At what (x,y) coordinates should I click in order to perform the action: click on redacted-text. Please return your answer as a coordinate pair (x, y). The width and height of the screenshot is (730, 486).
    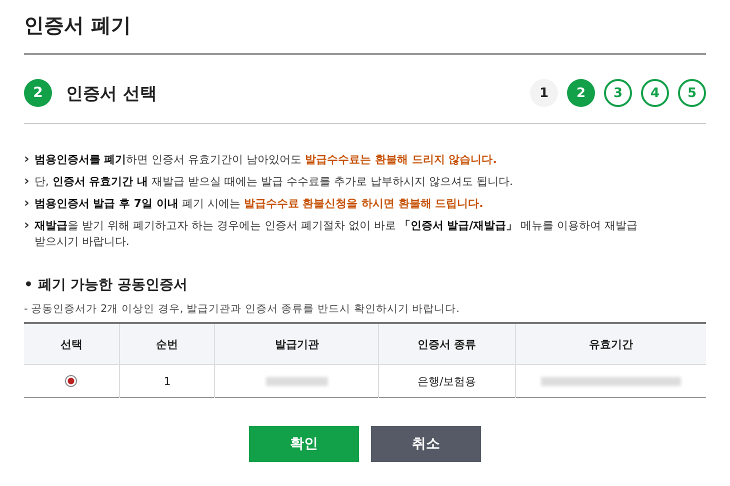
    Looking at the image, I should click on (297, 381).